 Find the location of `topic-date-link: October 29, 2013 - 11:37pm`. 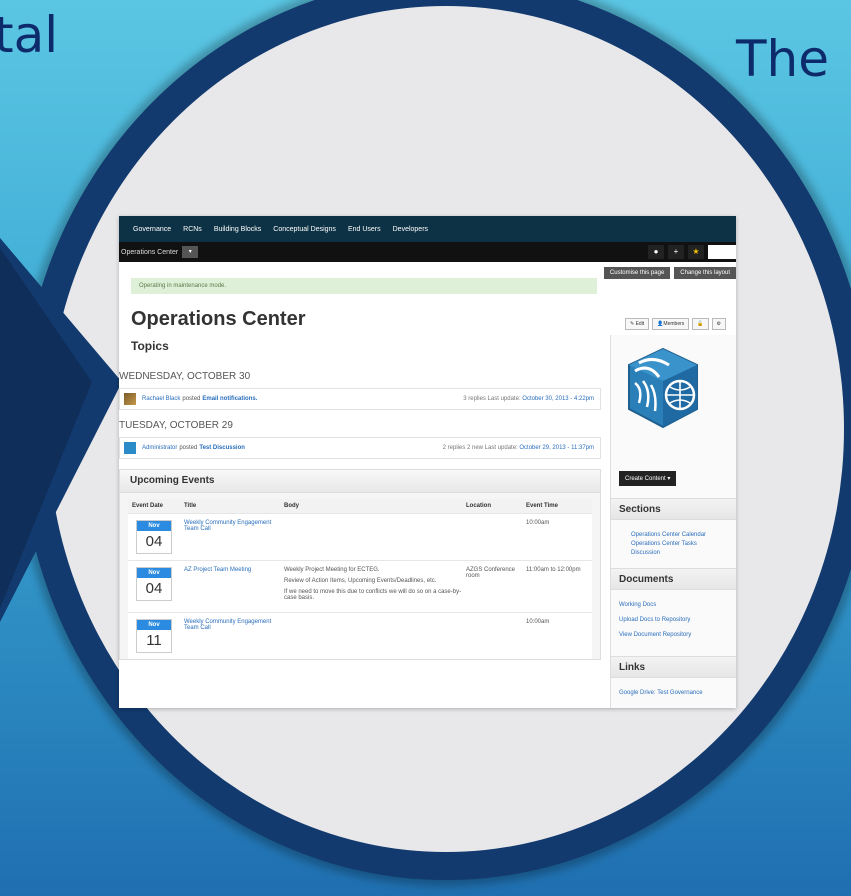

topic-date-link: October 29, 2013 - 11:37pm is located at coordinates (556, 448).